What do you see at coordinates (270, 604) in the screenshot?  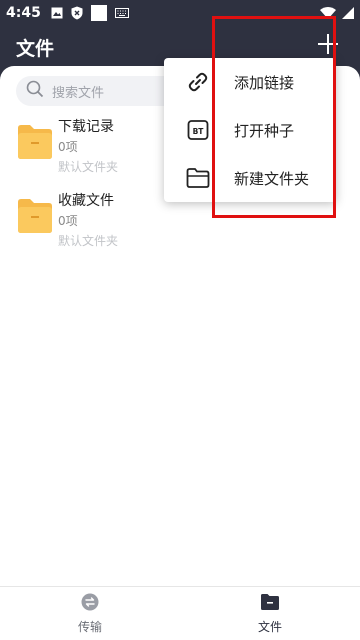 I see `folder-filled-icon` at bounding box center [270, 604].